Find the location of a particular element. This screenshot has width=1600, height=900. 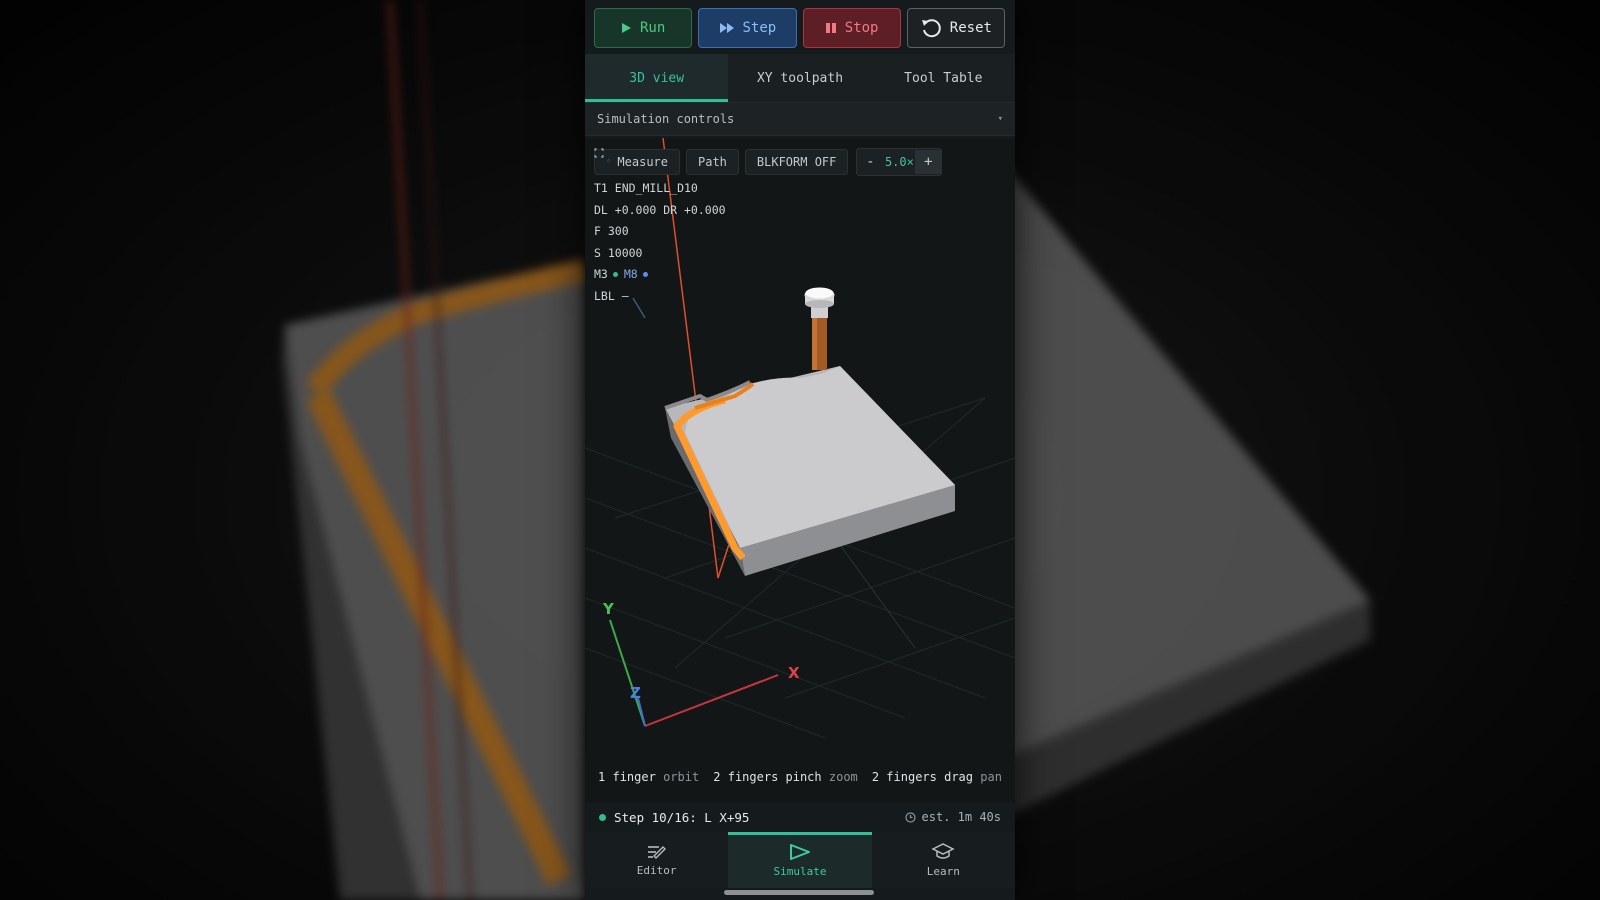

status-dot is located at coordinates (602, 817).